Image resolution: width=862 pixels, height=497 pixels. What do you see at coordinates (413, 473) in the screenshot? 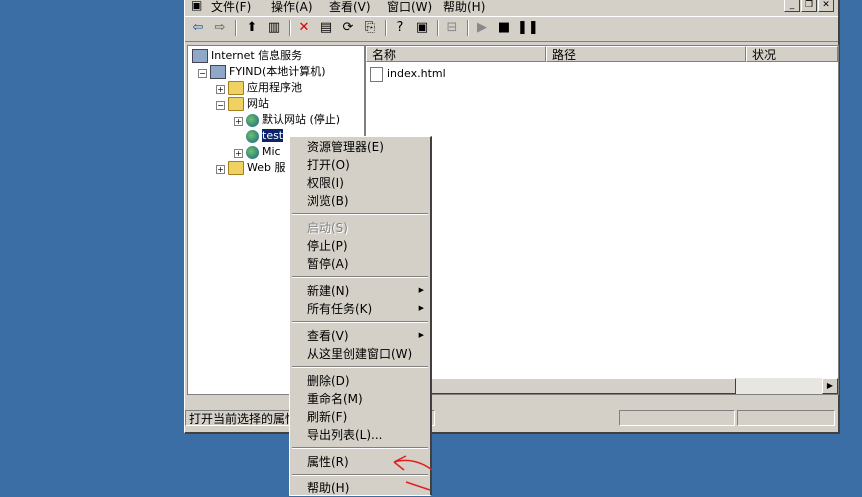
I see `red-arrow-annotation` at bounding box center [413, 473].